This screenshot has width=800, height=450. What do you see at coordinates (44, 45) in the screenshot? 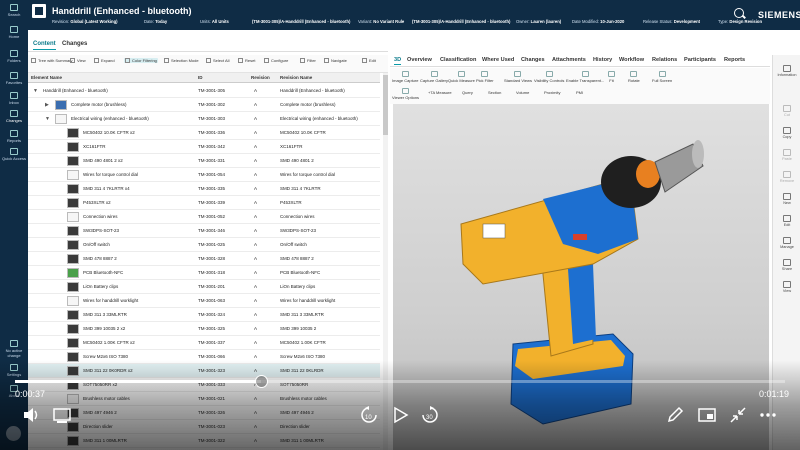
I see `tab-content: Content` at bounding box center [44, 45].